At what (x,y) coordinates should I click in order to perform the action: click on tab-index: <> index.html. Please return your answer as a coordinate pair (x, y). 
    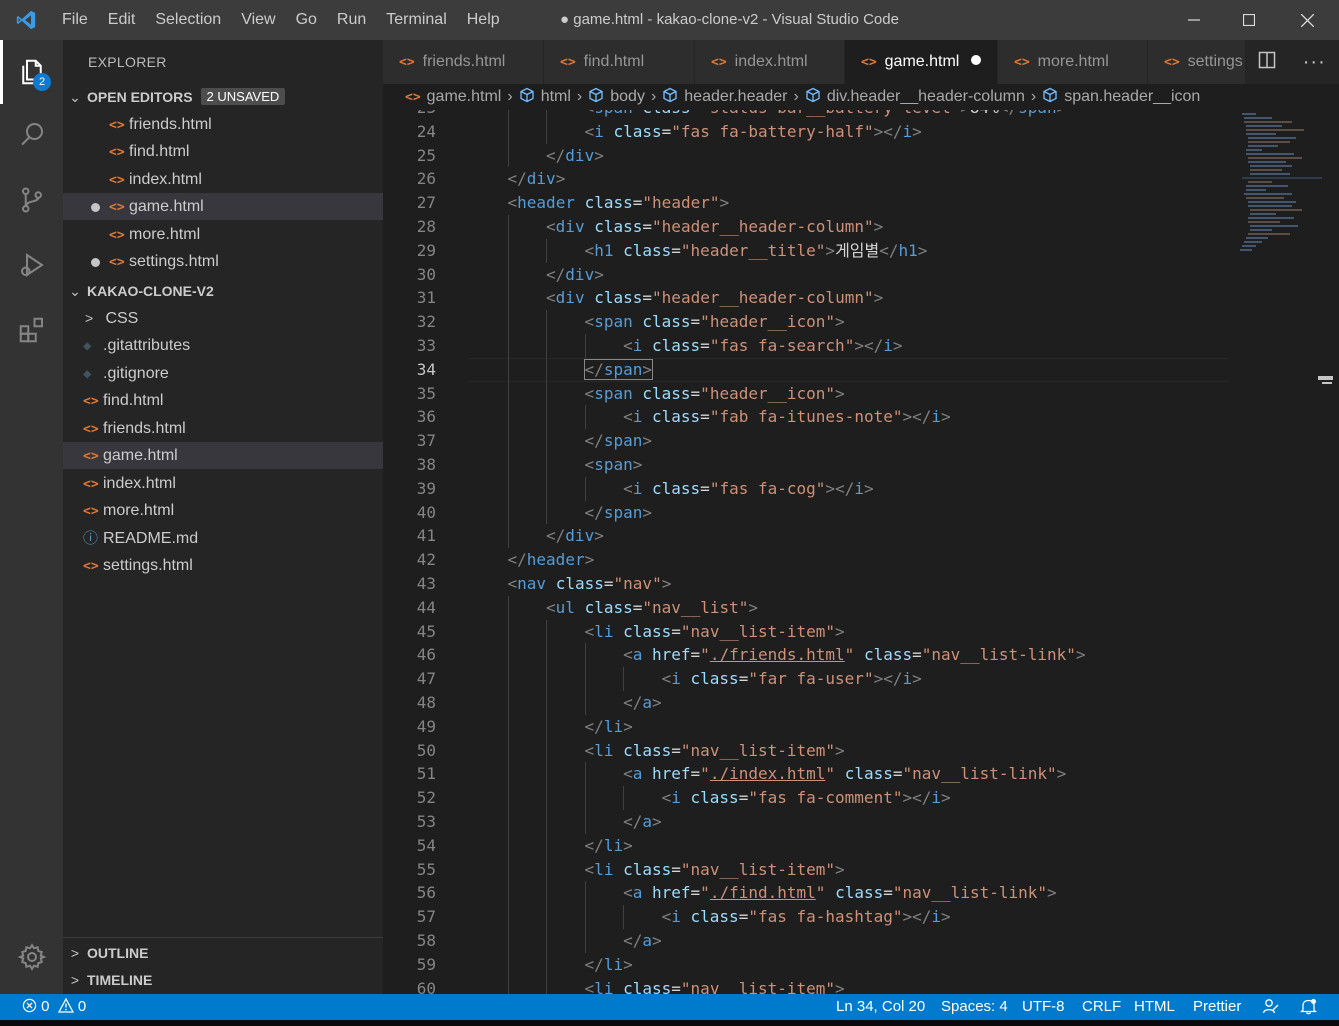
    Looking at the image, I should click on (770, 62).